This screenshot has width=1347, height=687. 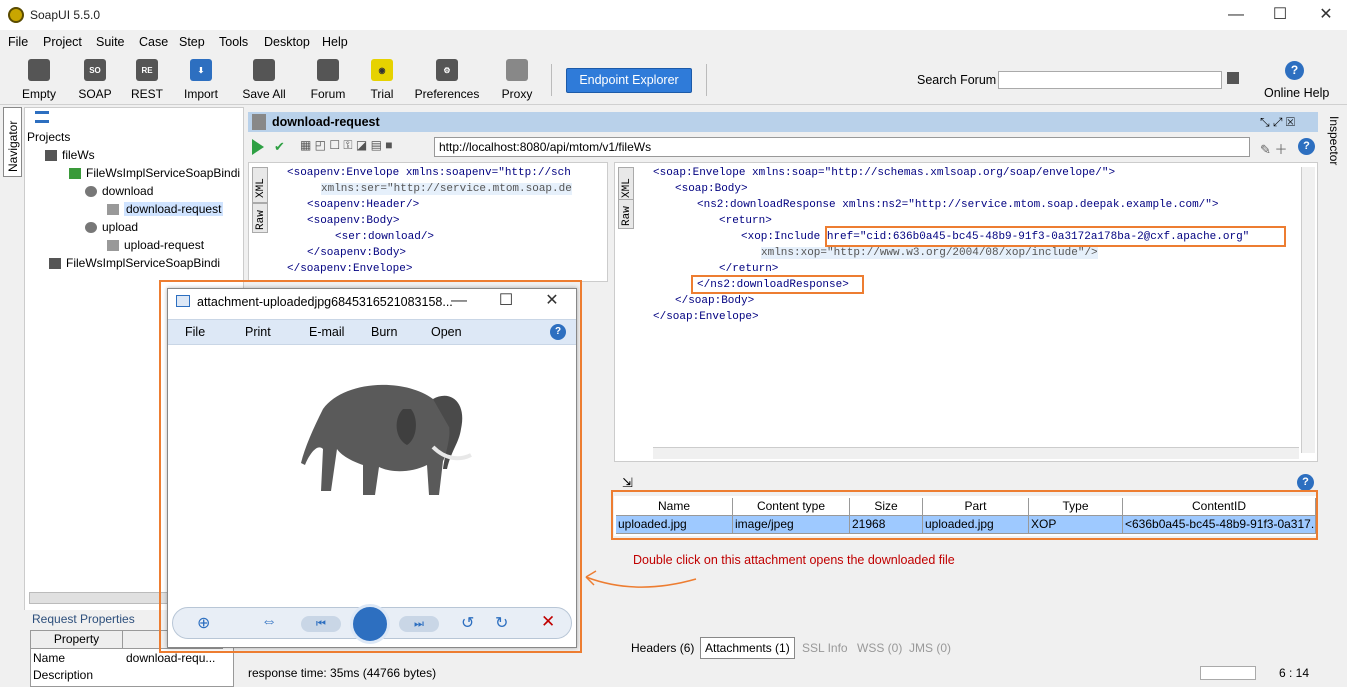 What do you see at coordinates (111, 227) in the screenshot?
I see `tree-item-operation-upload: upload` at bounding box center [111, 227].